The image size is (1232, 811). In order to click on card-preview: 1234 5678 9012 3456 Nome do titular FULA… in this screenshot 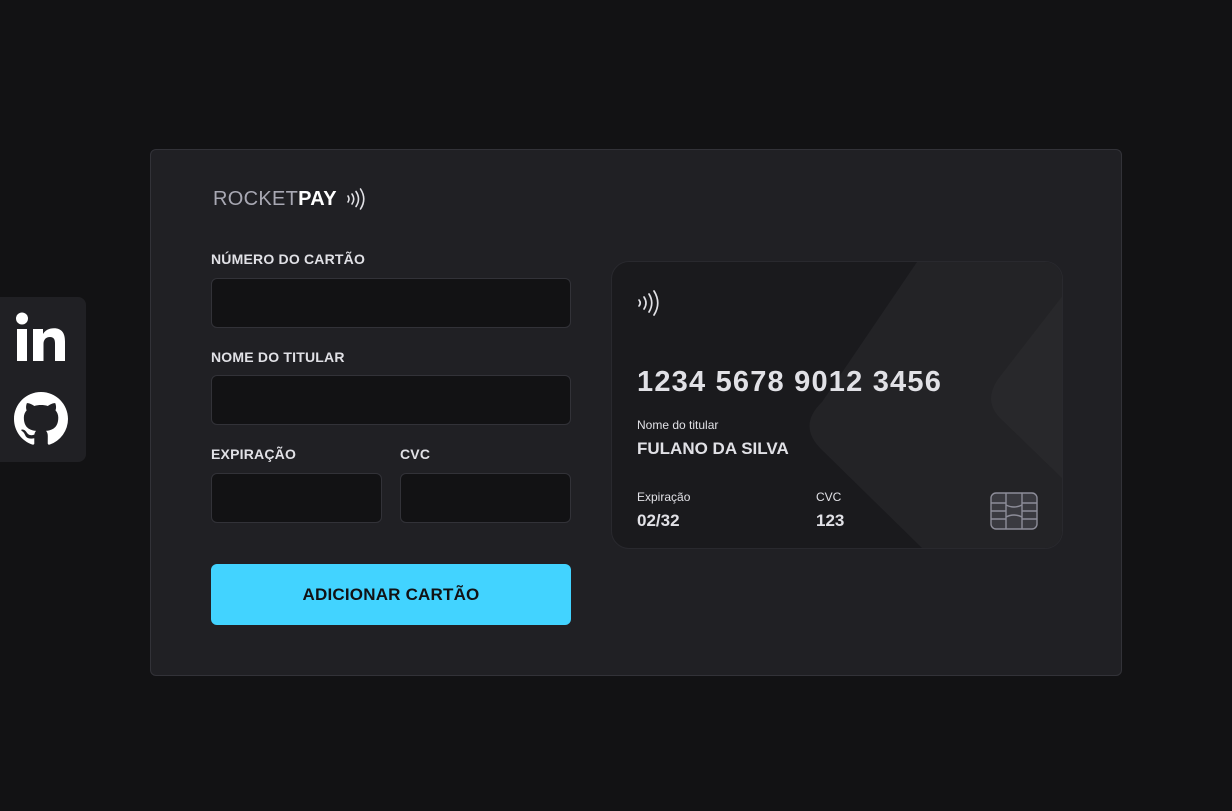, I will do `click(837, 405)`.